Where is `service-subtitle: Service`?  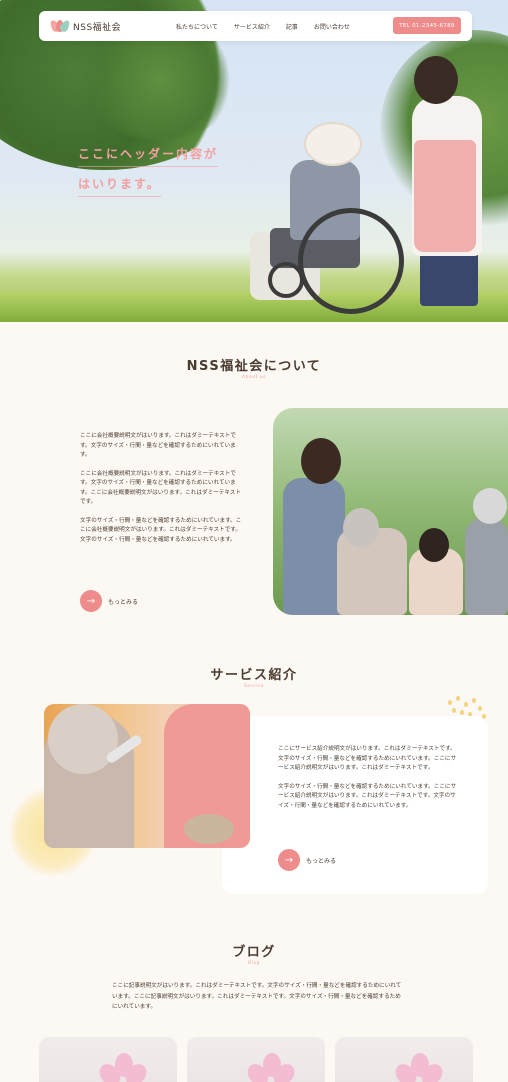 service-subtitle: Service is located at coordinates (254, 686).